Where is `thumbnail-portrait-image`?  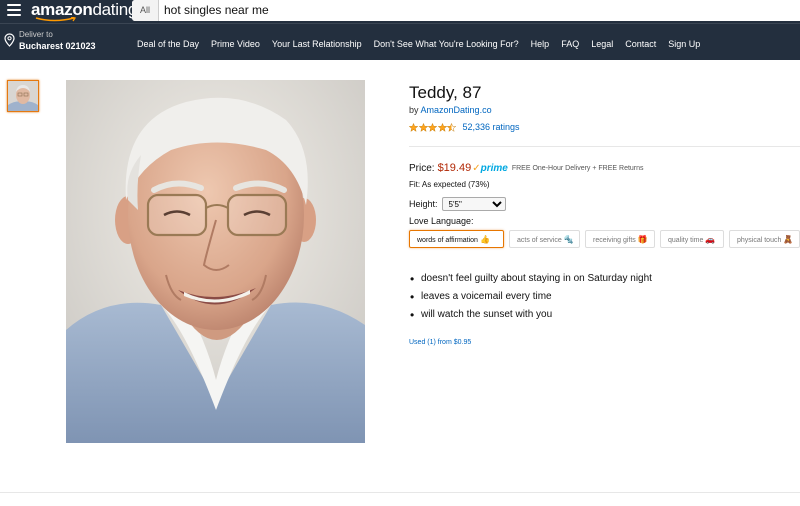
thumbnail-portrait-image is located at coordinates (23, 96).